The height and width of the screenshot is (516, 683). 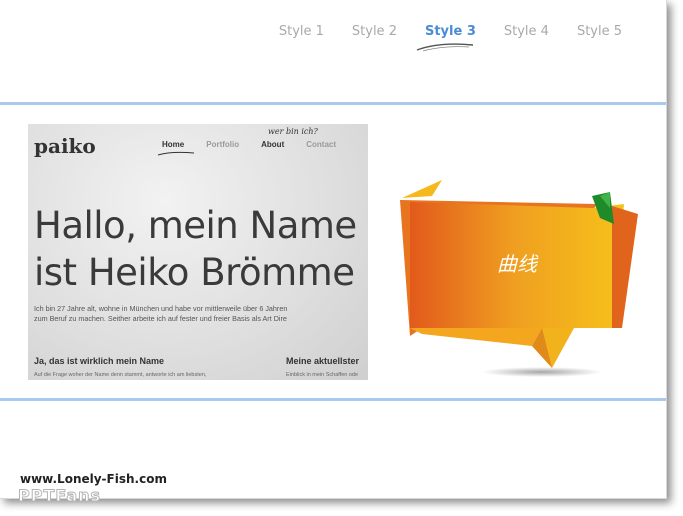 I want to click on active-underline, so click(x=445, y=47).